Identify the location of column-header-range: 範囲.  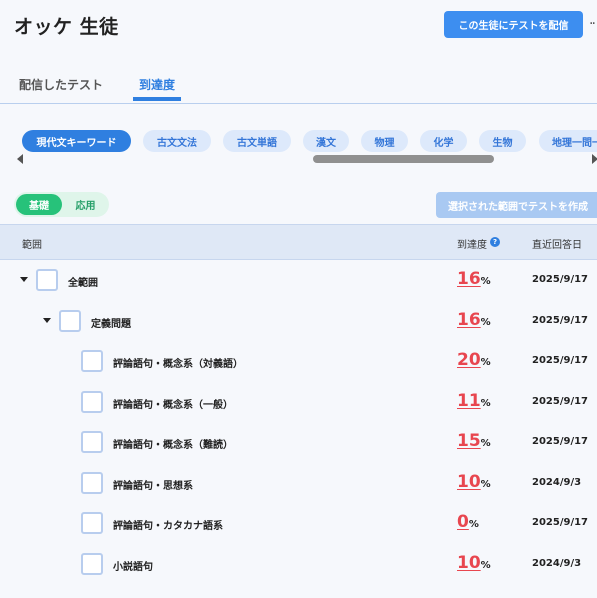
(32, 245).